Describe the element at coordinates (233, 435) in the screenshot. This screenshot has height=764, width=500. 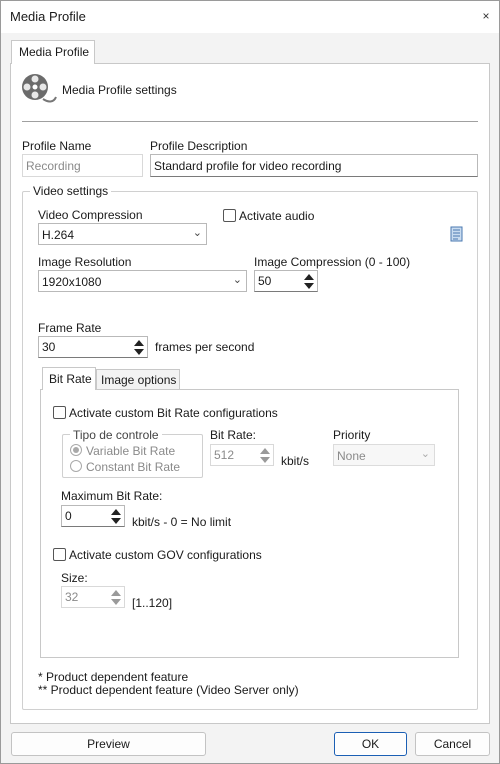
I see `bitrate-label: Bit Rate:` at that location.